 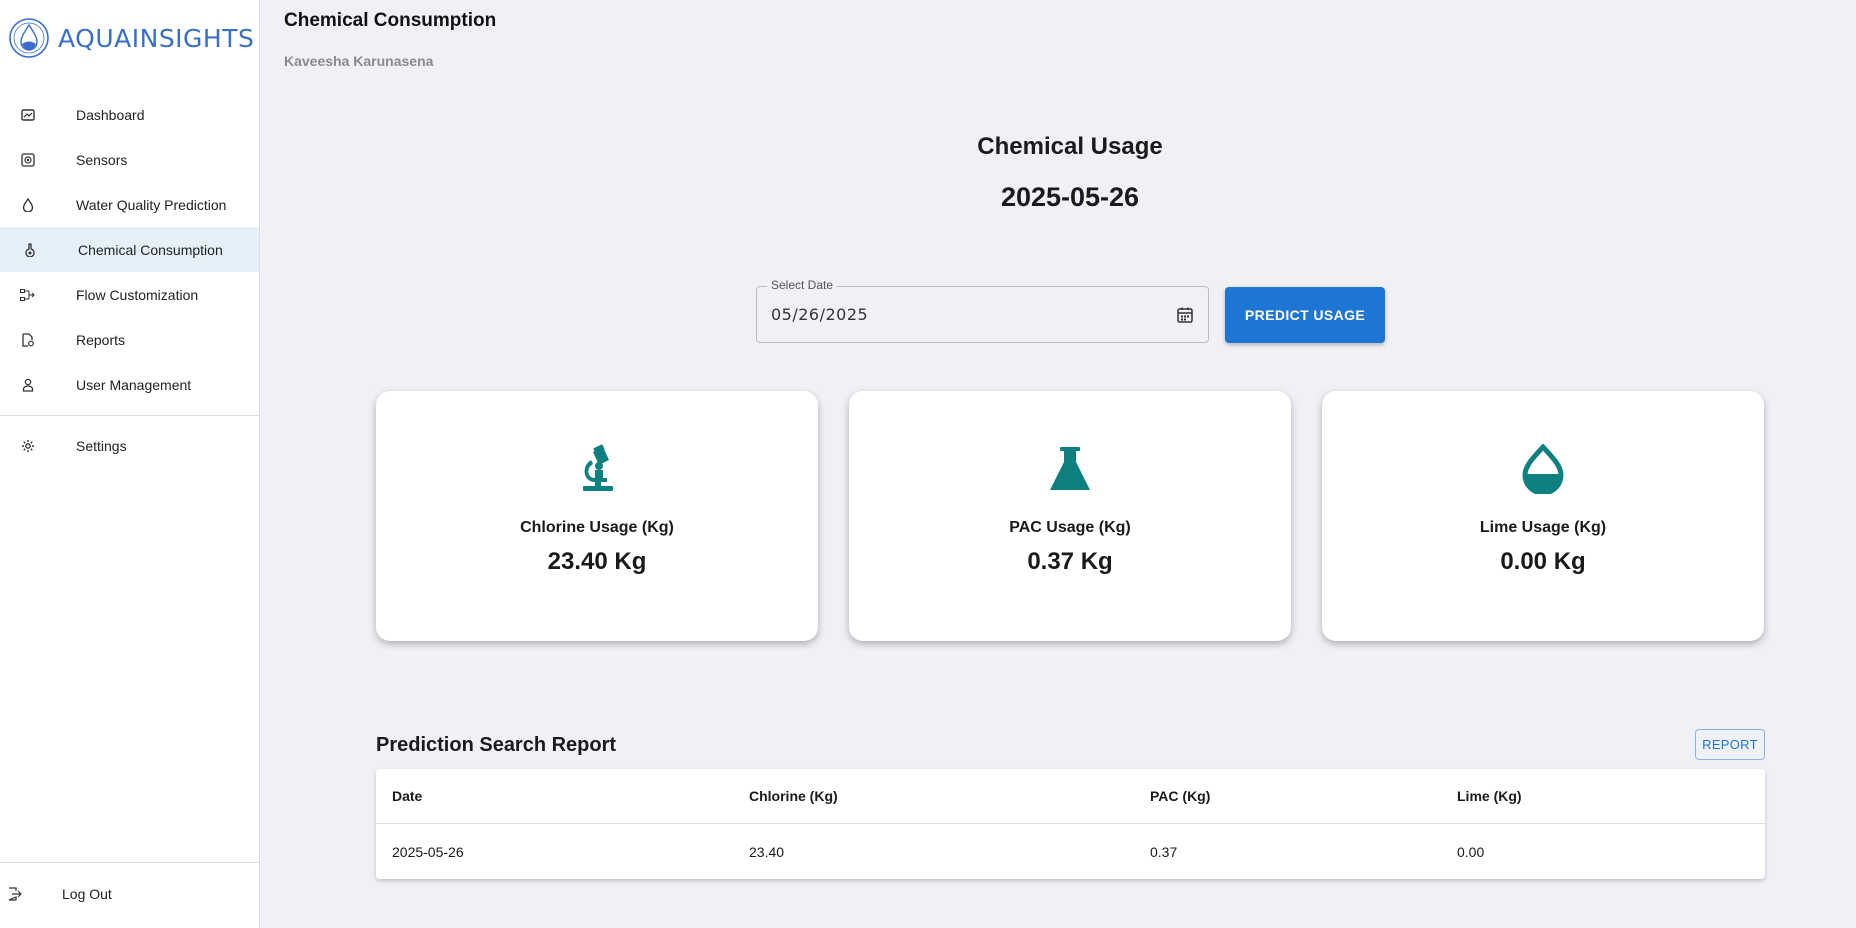 What do you see at coordinates (1164, 852) in the screenshot?
I see `cell-pac: 0.37` at bounding box center [1164, 852].